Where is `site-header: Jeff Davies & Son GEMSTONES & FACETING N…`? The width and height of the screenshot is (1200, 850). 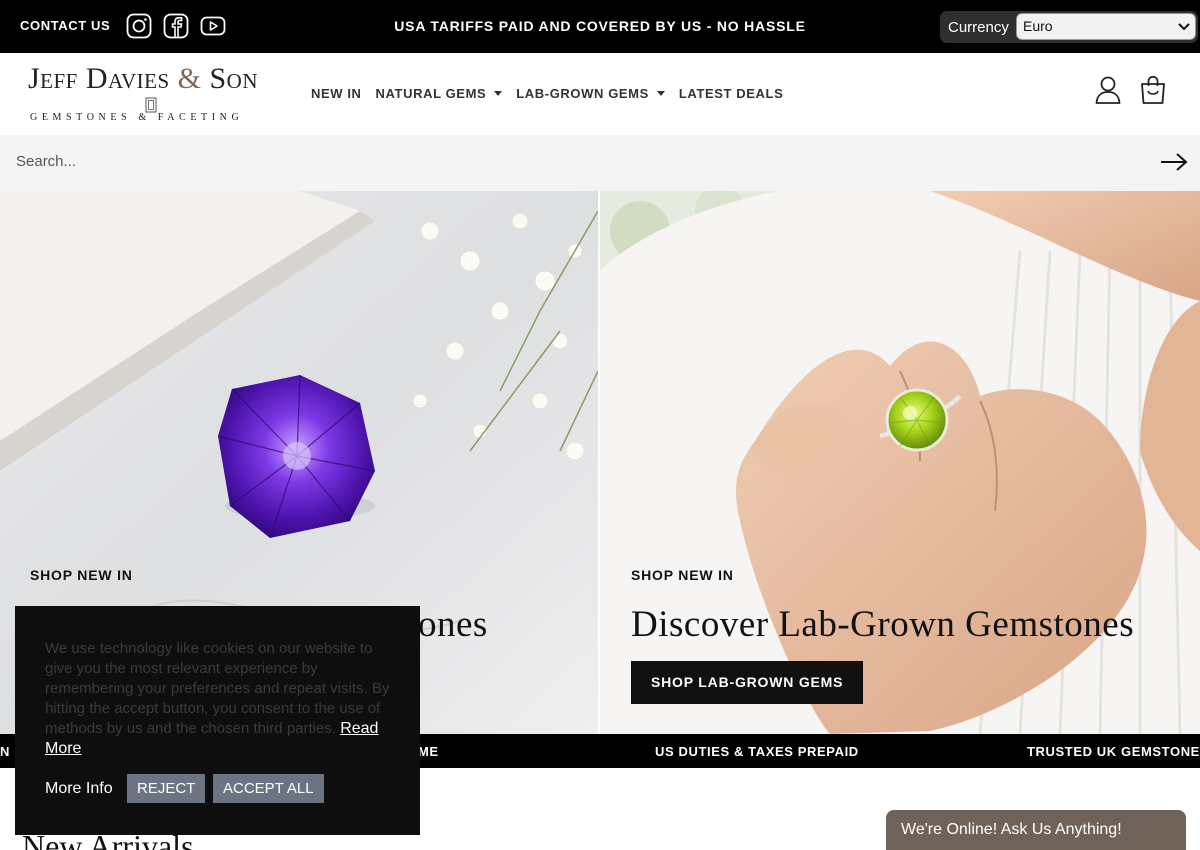
site-header: Jeff Davies & Son GEMSTONES & FACETING N… is located at coordinates (600, 94).